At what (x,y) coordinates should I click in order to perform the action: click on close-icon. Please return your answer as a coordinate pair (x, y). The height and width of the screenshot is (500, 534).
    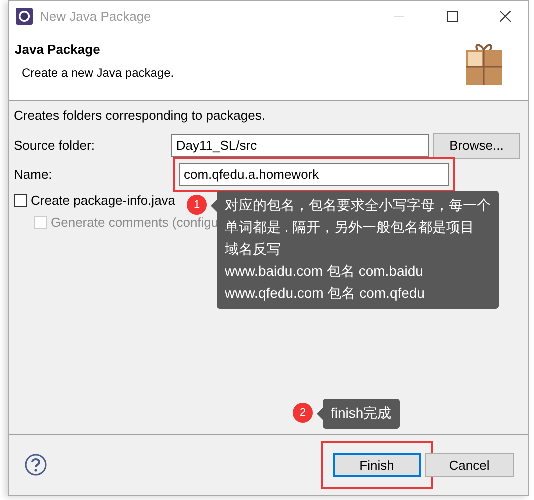
    Looking at the image, I should click on (505, 16).